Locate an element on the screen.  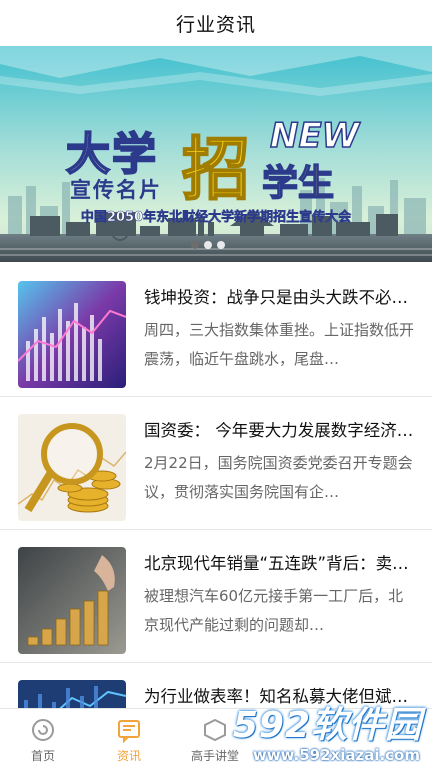
carousel-indicator is located at coordinates (208, 245).